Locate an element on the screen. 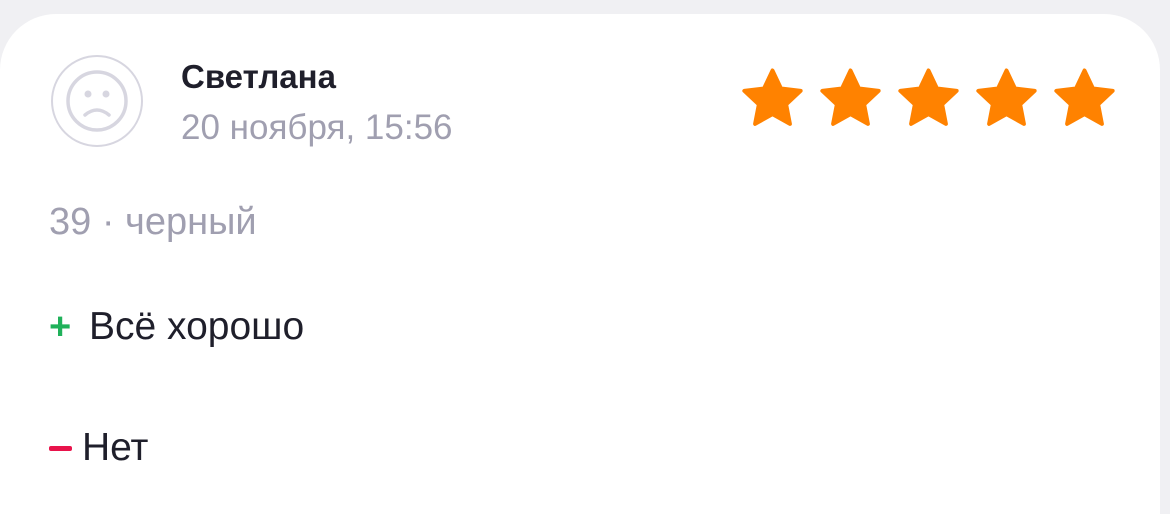 The width and height of the screenshot is (1170, 514). author-name: Светлана is located at coordinates (258, 76).